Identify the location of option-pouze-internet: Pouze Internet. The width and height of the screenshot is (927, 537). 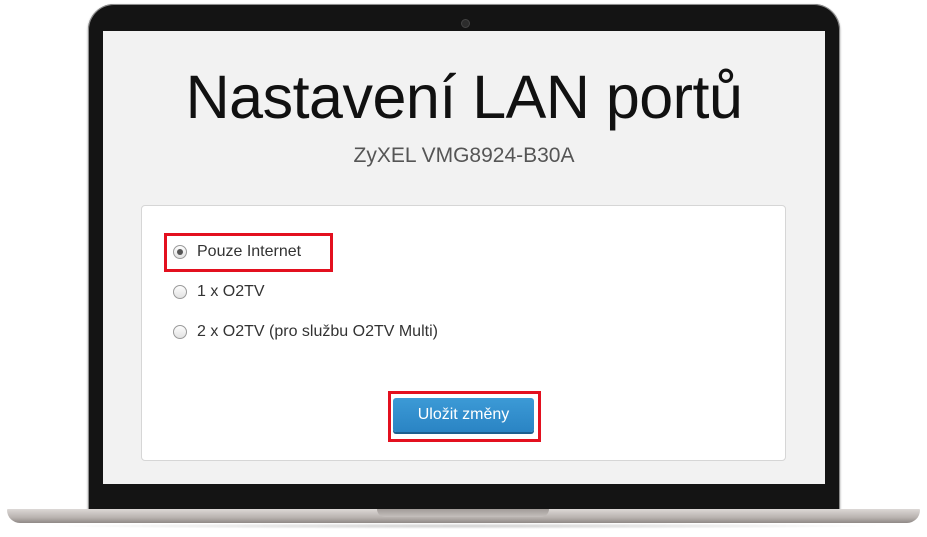
(237, 252).